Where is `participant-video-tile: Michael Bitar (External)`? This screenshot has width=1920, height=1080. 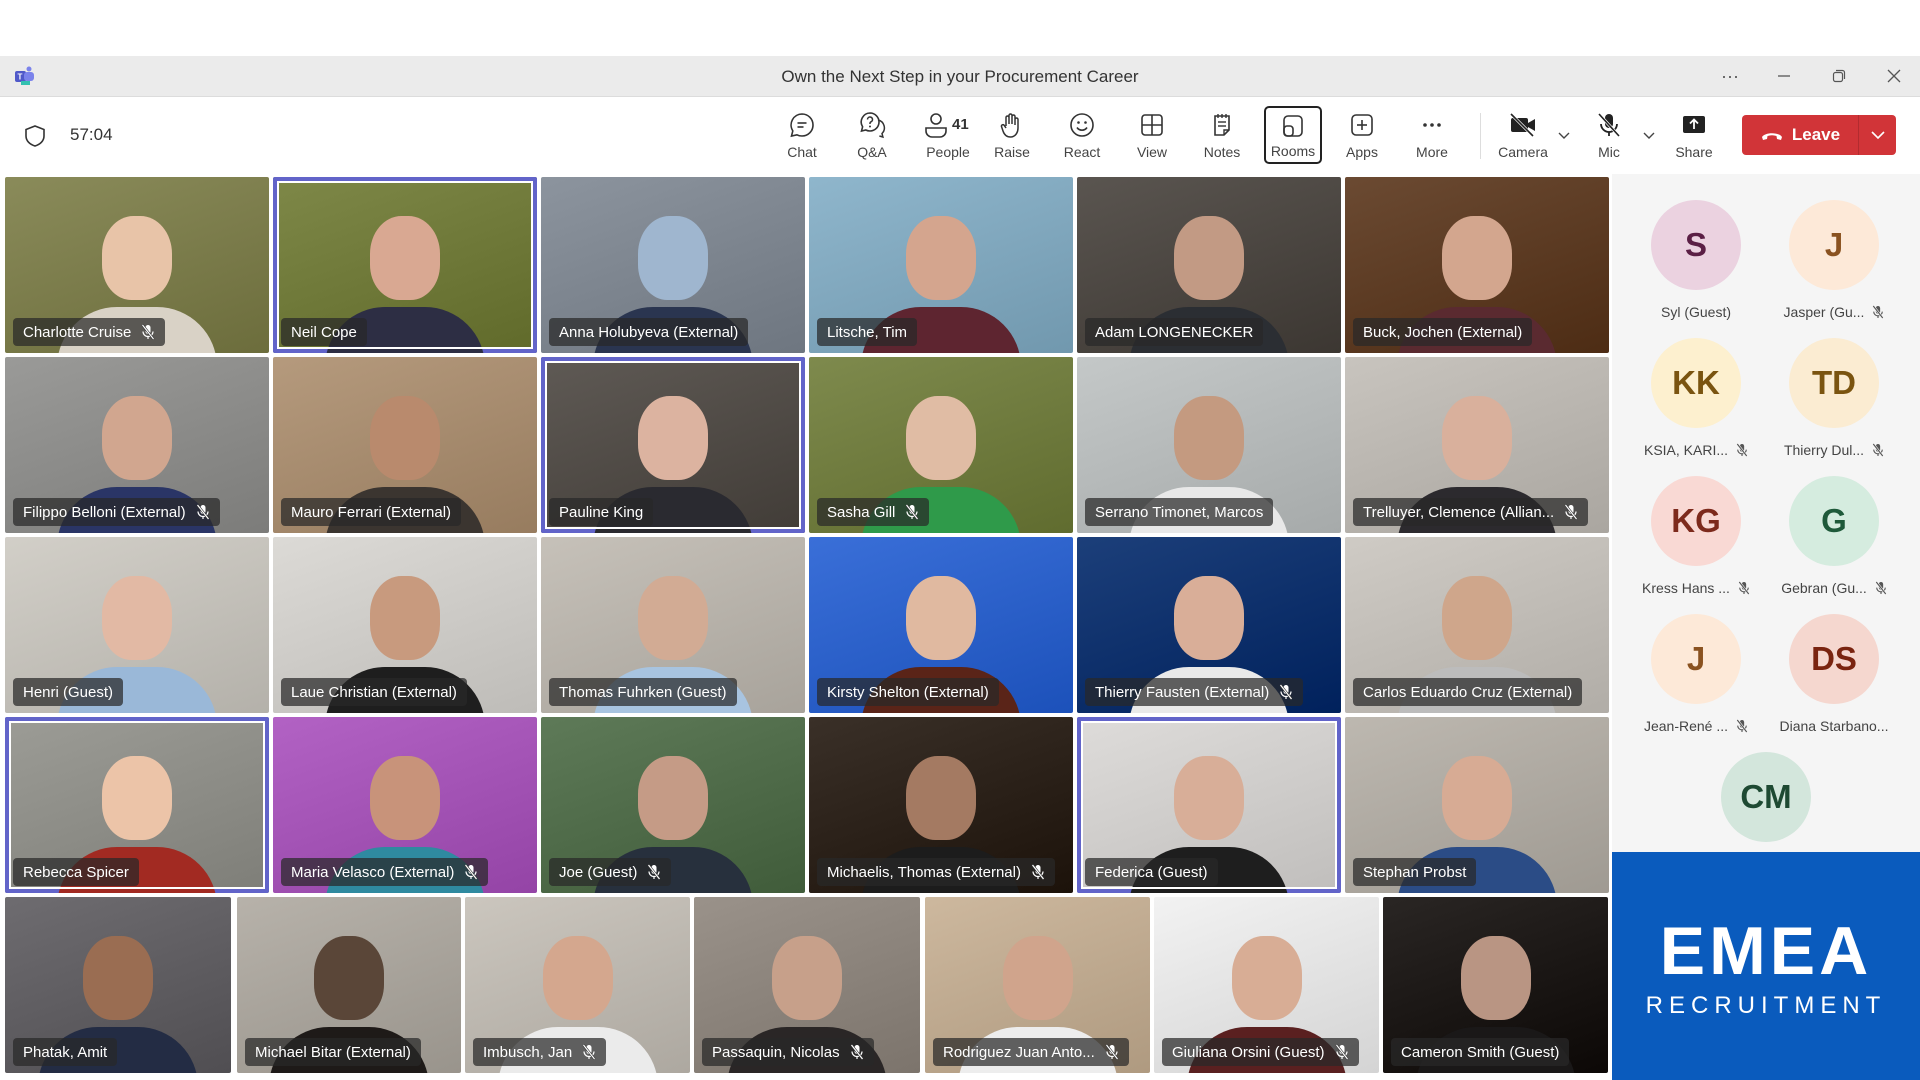 participant-video-tile: Michael Bitar (External) is located at coordinates (349, 985).